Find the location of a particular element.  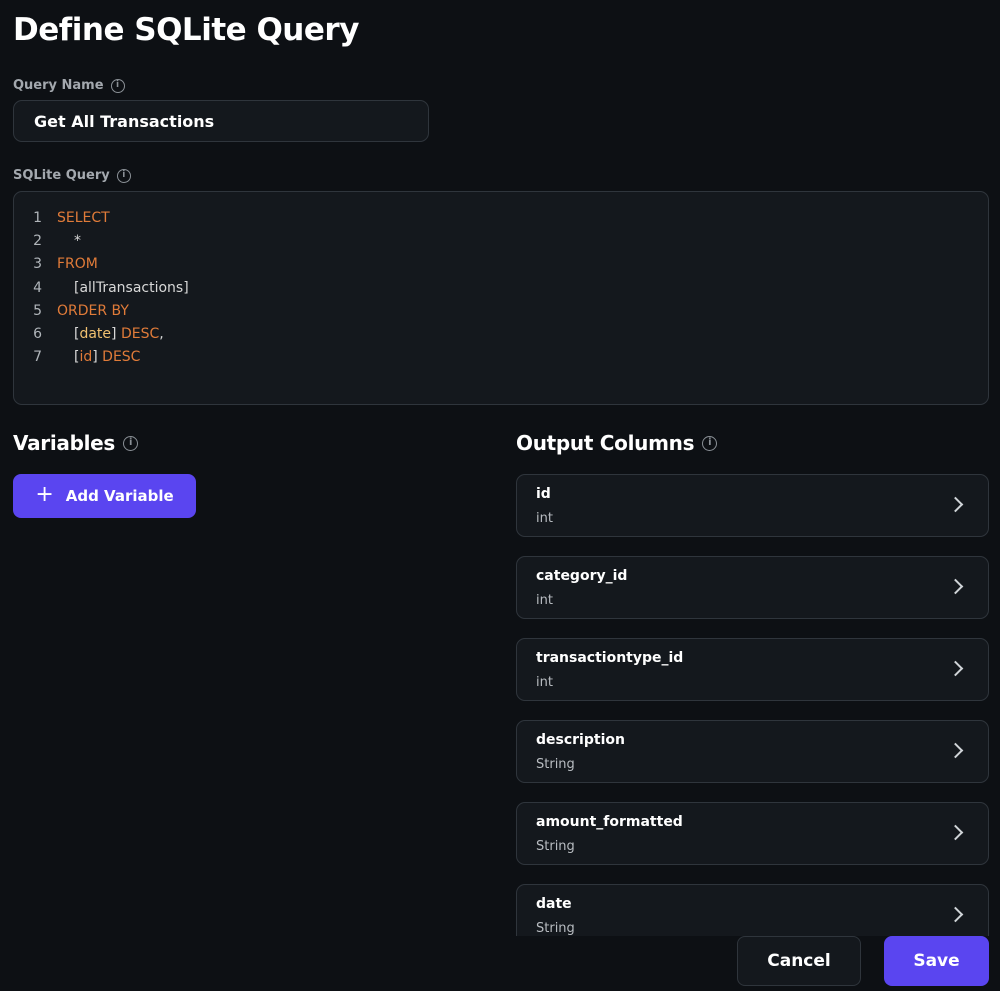

output-columns-title: Output Columns is located at coordinates (605, 443).